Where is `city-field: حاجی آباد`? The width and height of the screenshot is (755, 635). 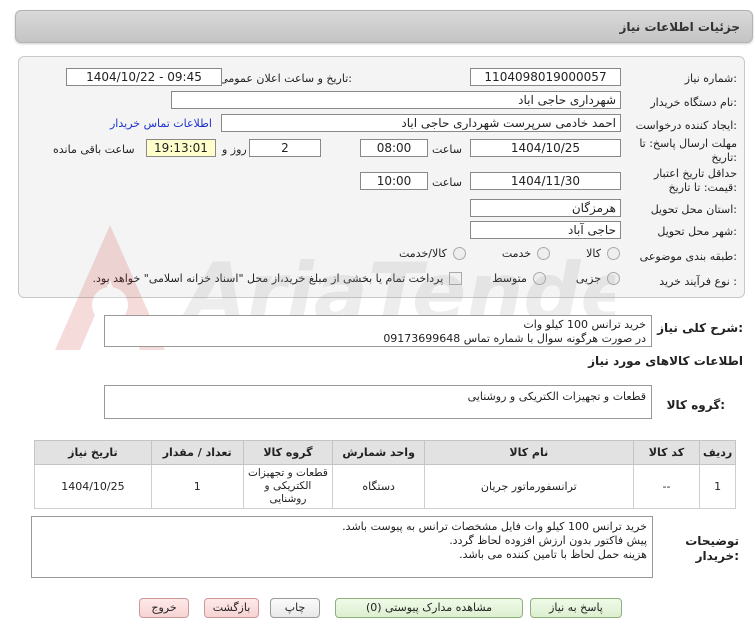
city-field: حاجی آباد is located at coordinates (545, 230).